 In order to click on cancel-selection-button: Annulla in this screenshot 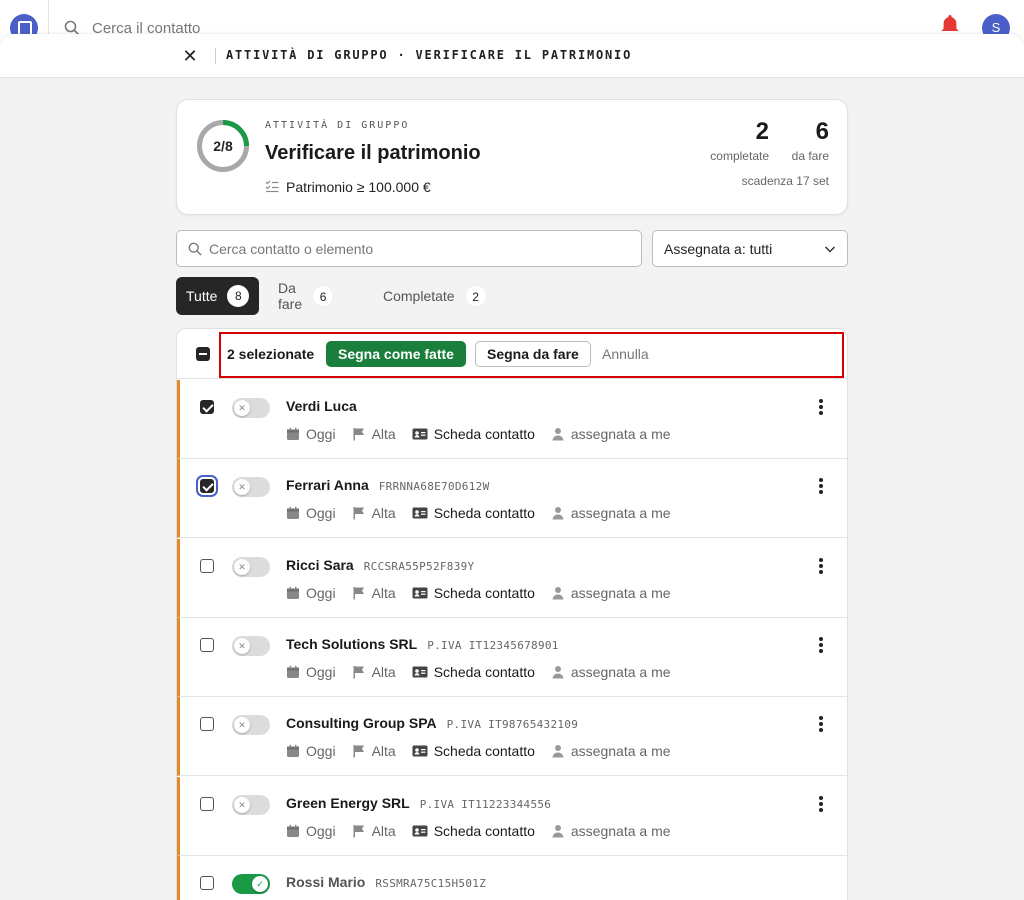, I will do `click(625, 354)`.